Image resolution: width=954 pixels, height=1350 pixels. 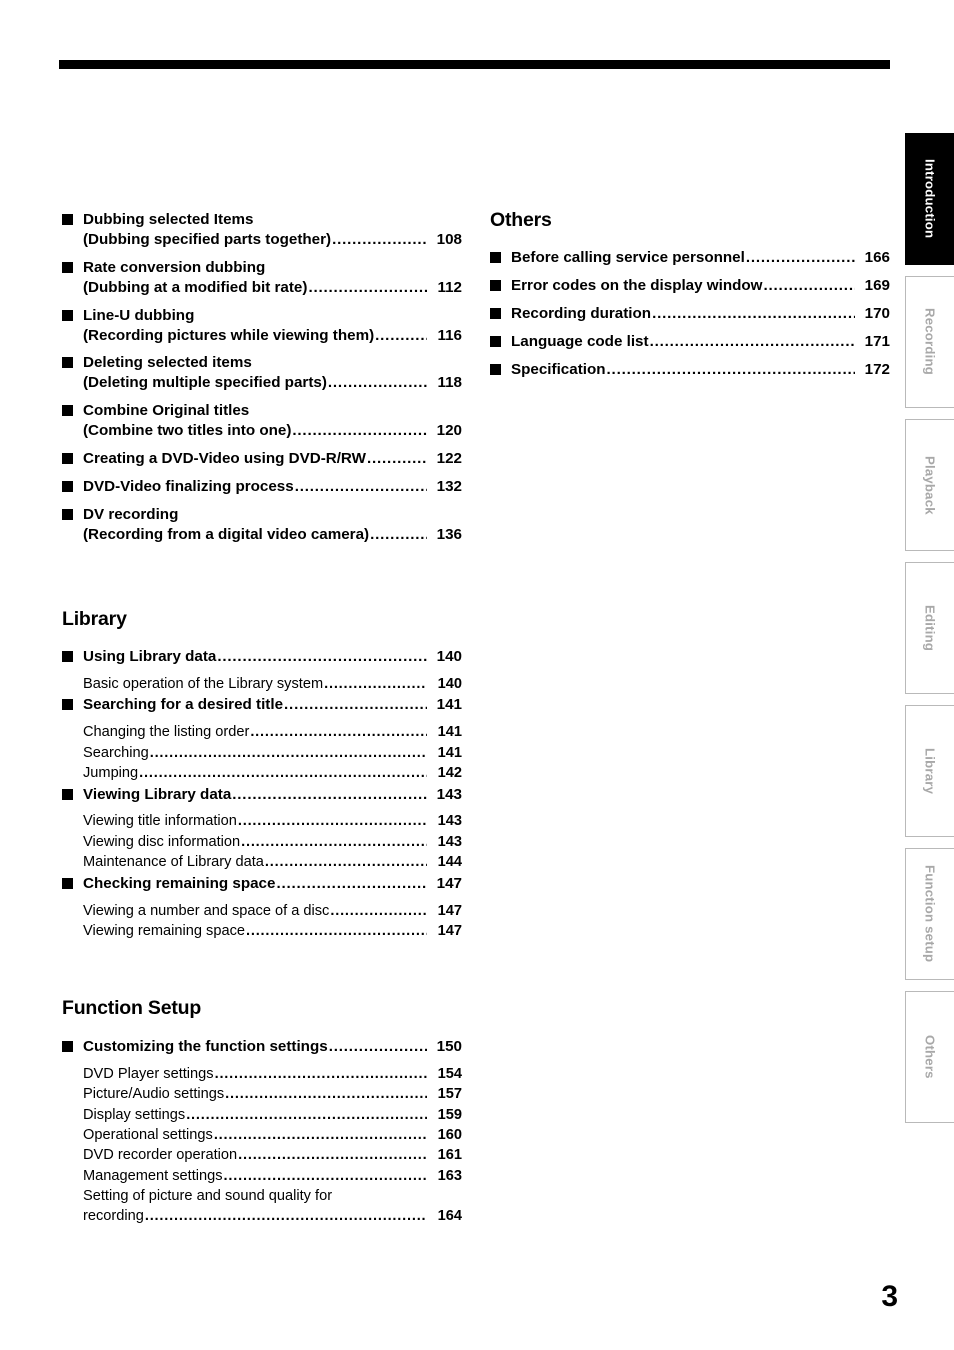 I want to click on toc-entry-creating-a-dvd-video-using-dvd-r-rw: Creating a DVD-Video using DVD-R/RW 122, so click(x=262, y=459).